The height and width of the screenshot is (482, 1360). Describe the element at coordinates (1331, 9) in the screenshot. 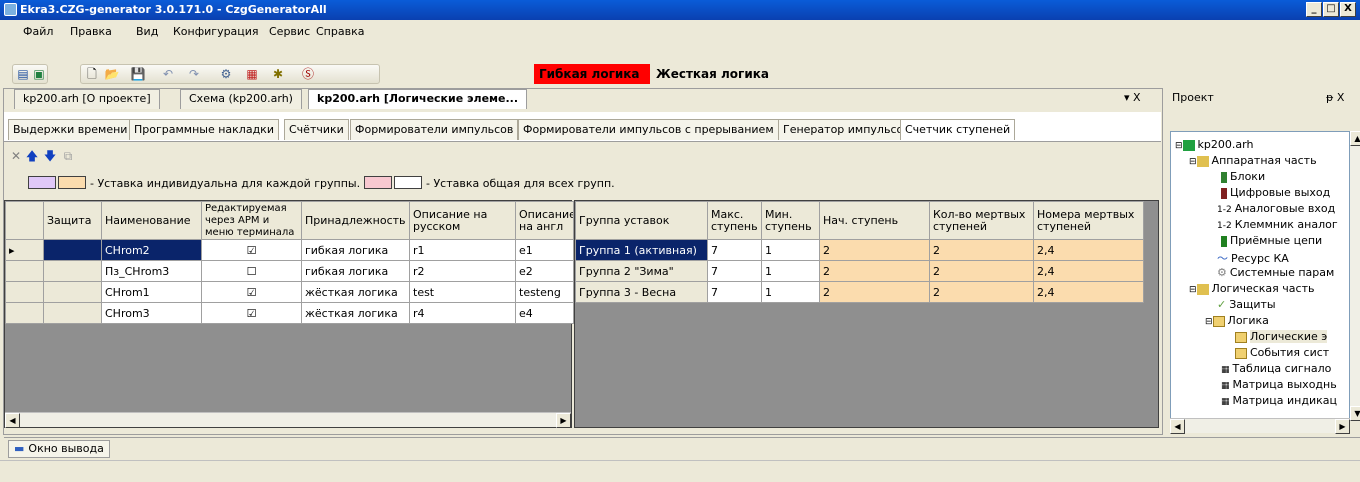

I see `maximize-button: □` at that location.